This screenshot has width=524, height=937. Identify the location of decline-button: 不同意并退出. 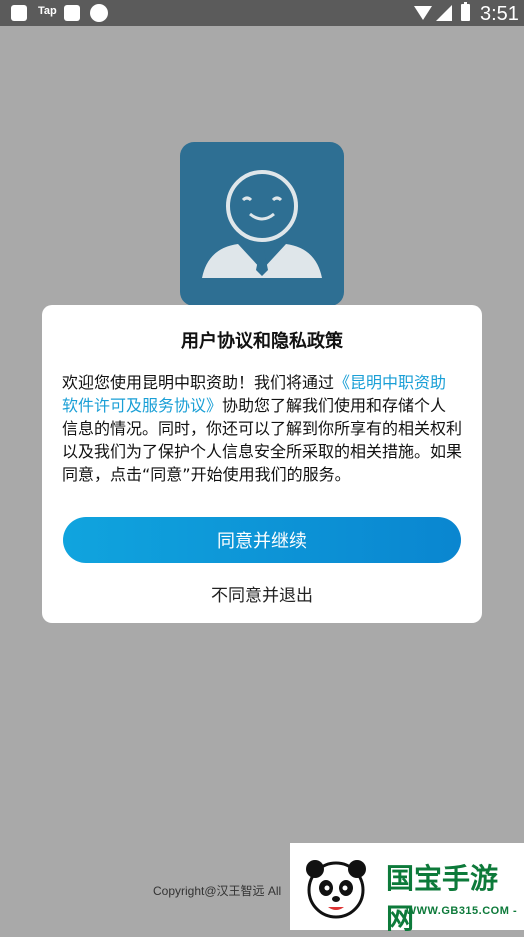
(262, 593).